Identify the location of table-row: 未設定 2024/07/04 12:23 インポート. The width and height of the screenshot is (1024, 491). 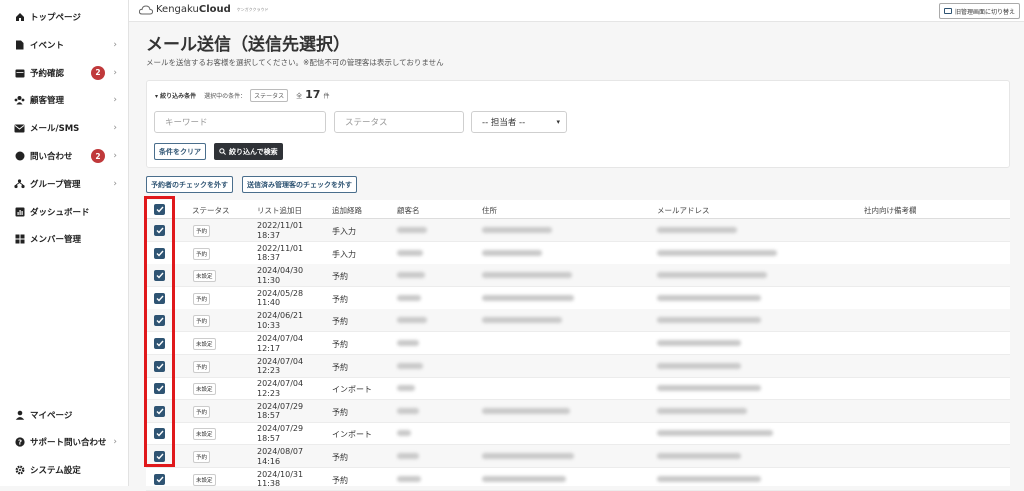
(578, 389).